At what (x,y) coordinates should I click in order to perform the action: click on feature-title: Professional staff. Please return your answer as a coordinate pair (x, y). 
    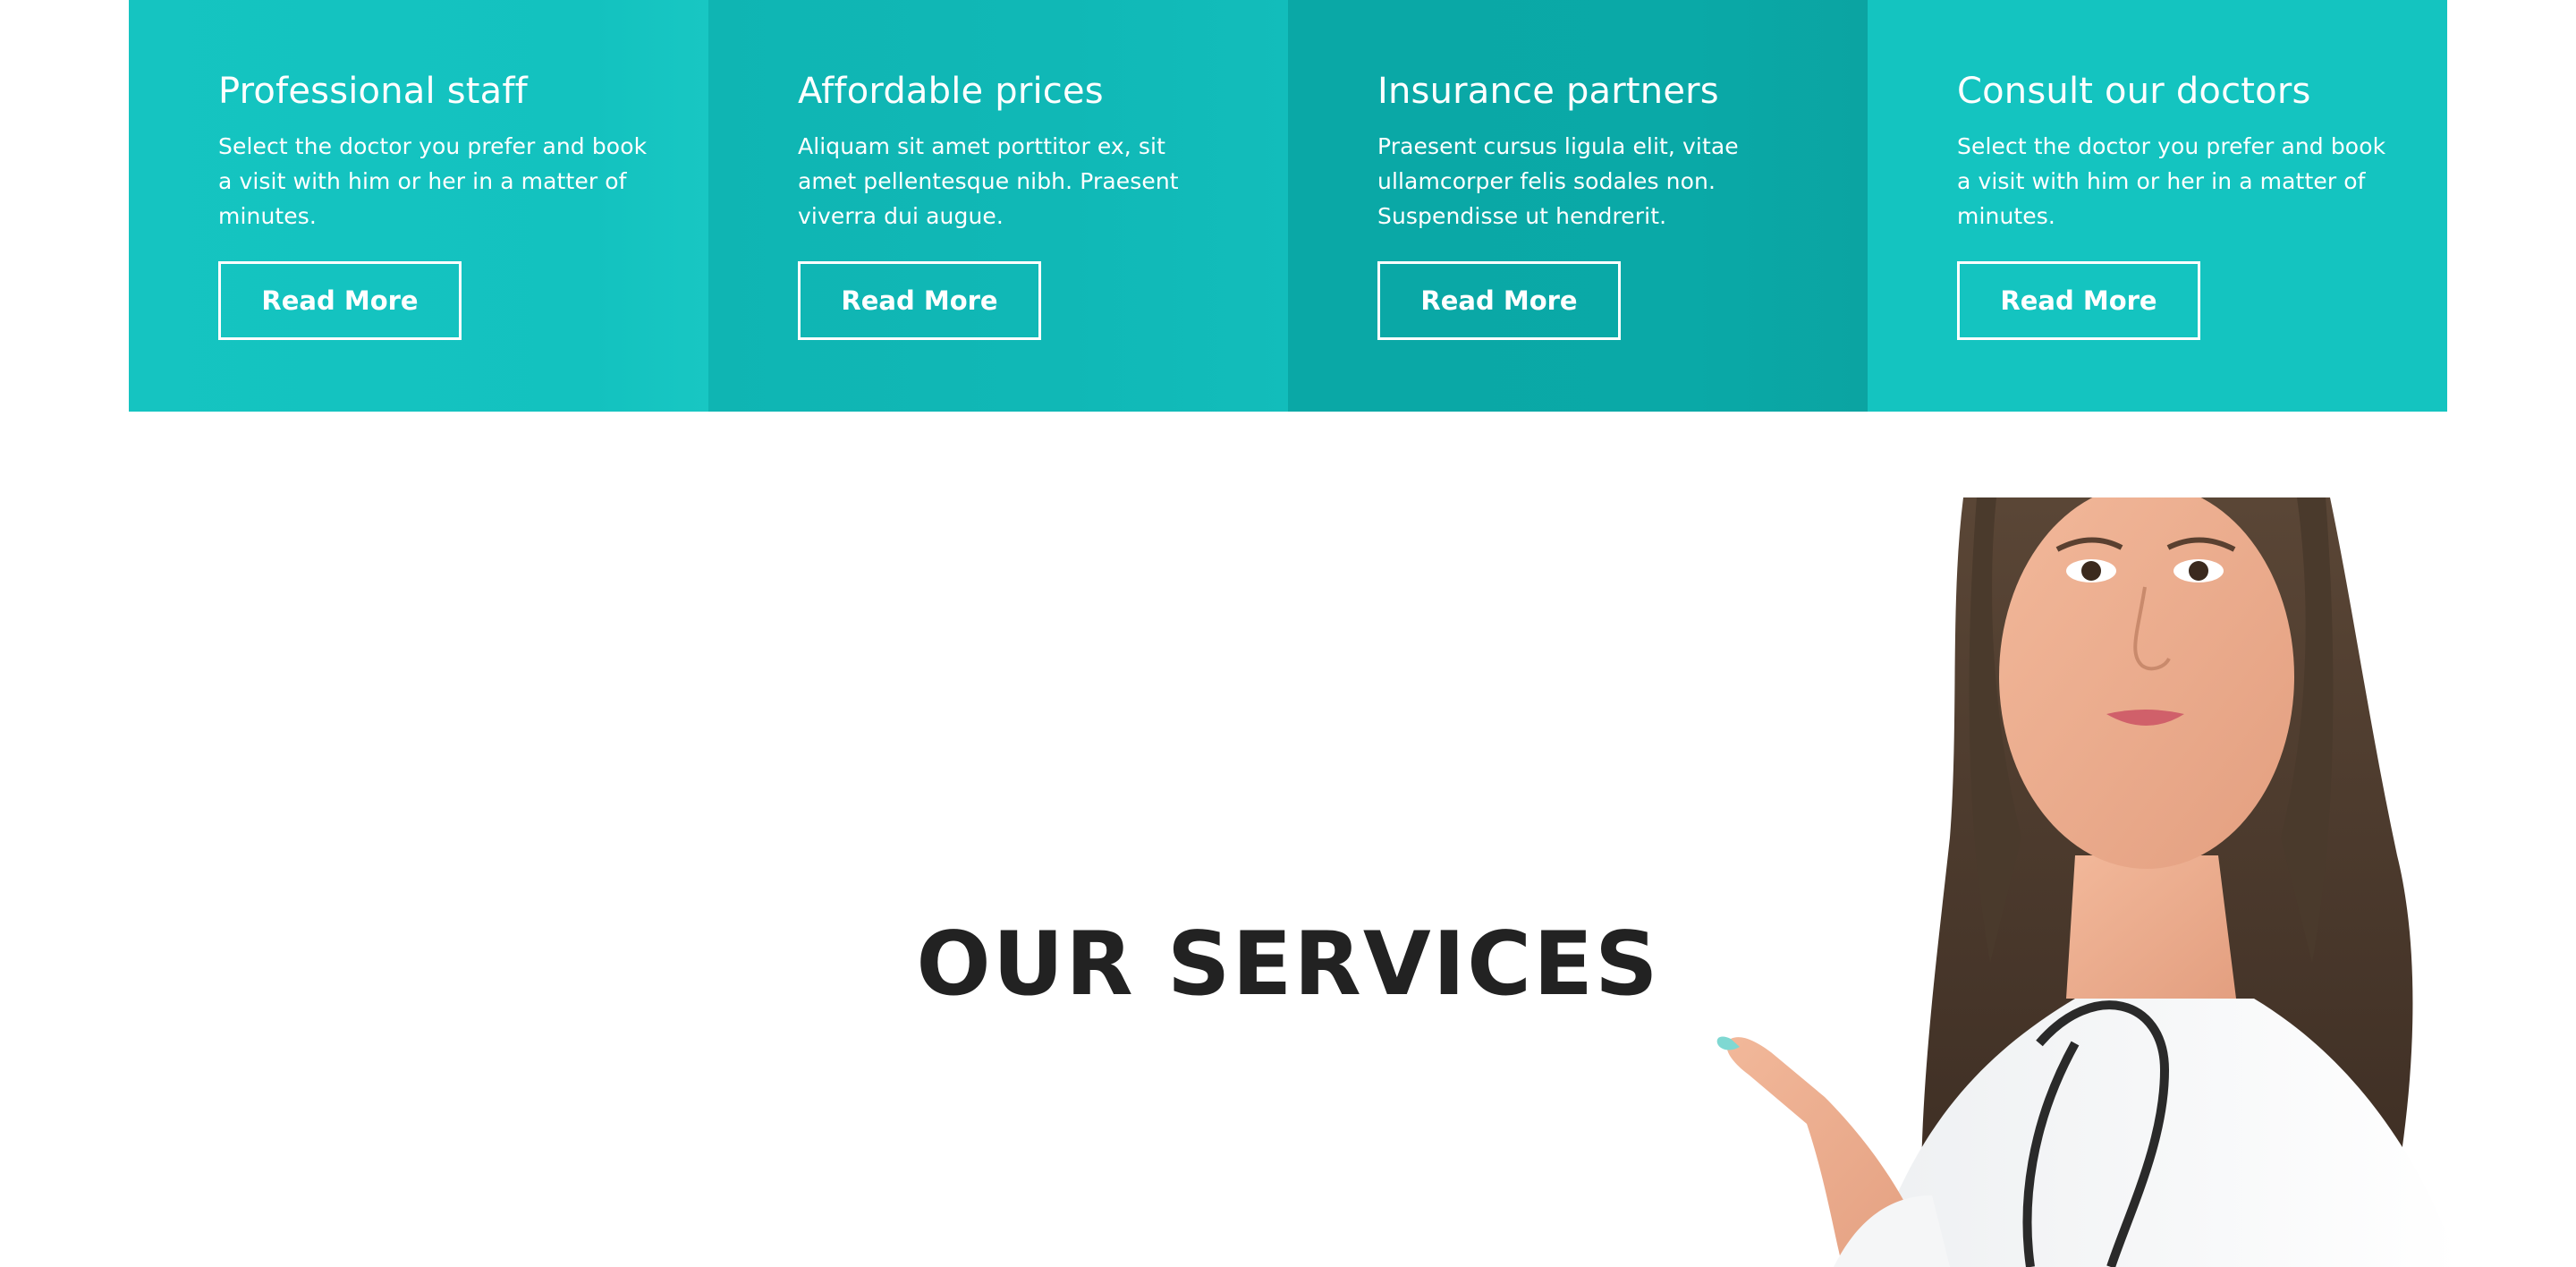
    Looking at the image, I should click on (373, 91).